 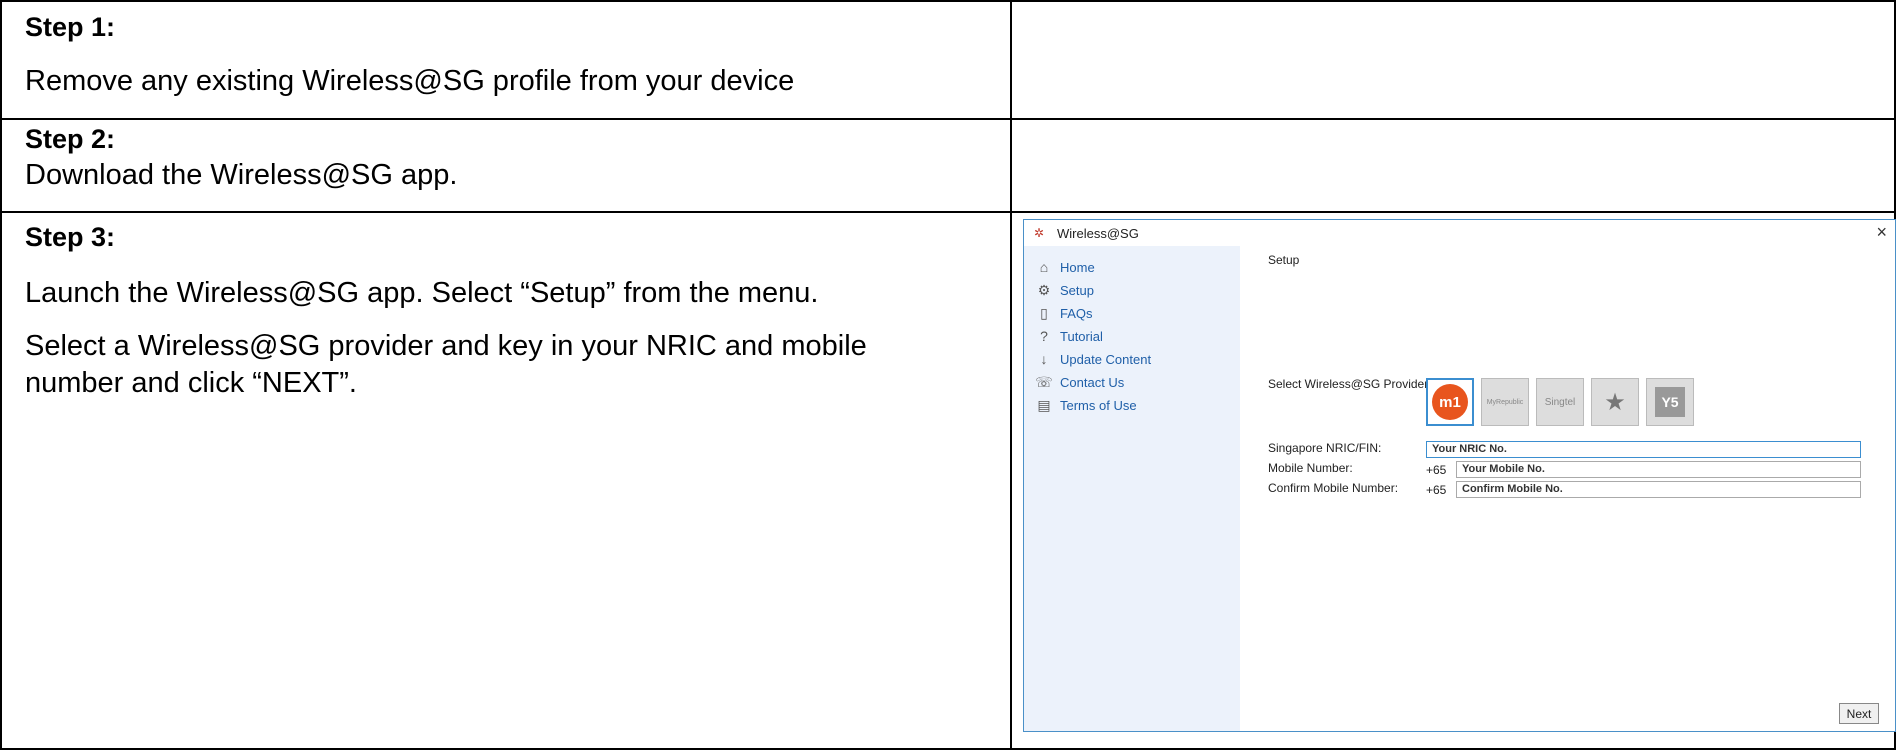 I want to click on step-3-text-line-3: number and click “NEXT”., so click(x=191, y=383).